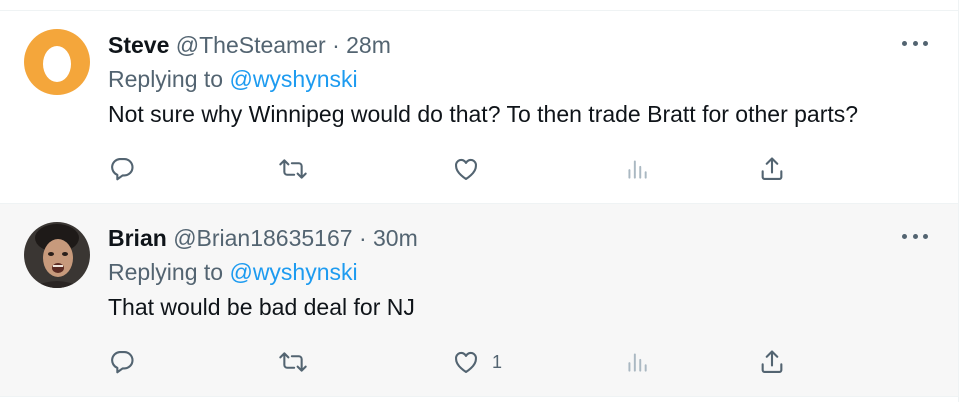  I want to click on like-count: 1, so click(497, 361).